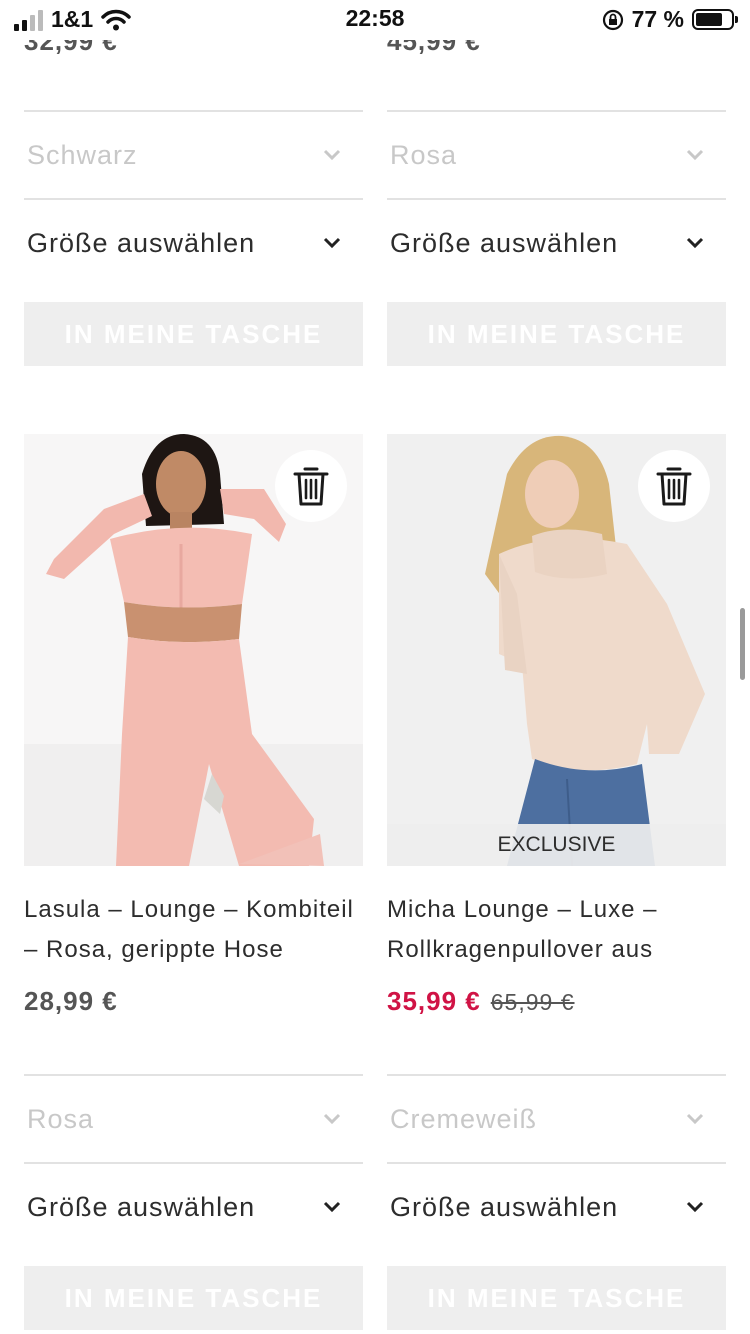 The image size is (750, 1334). I want to click on price-row: 28,99 €, so click(71, 1001).